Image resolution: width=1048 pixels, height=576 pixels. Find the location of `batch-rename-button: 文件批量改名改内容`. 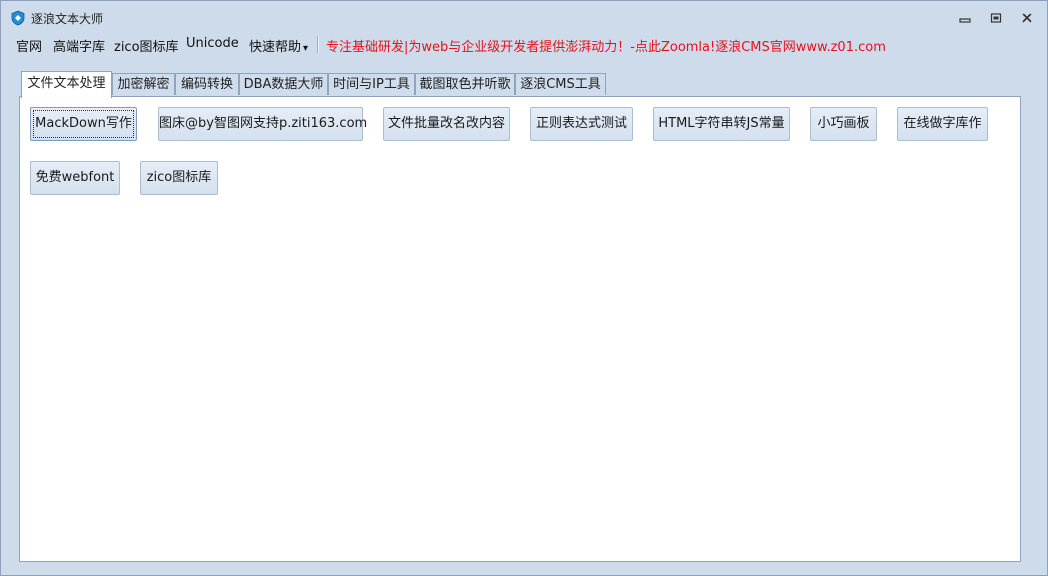

batch-rename-button: 文件批量改名改内容 is located at coordinates (446, 124).